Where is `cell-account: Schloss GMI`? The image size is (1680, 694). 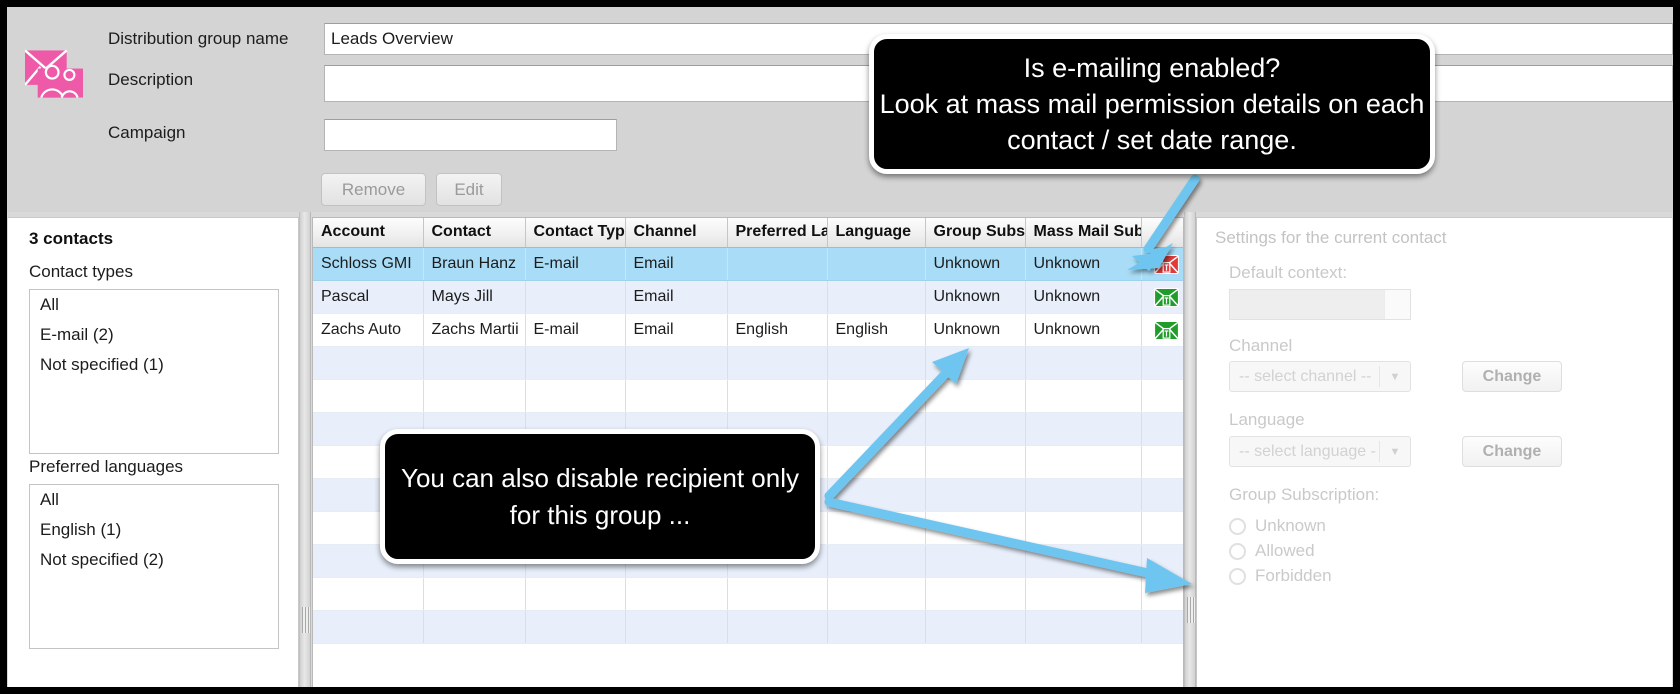 cell-account: Schloss GMI is located at coordinates (368, 264).